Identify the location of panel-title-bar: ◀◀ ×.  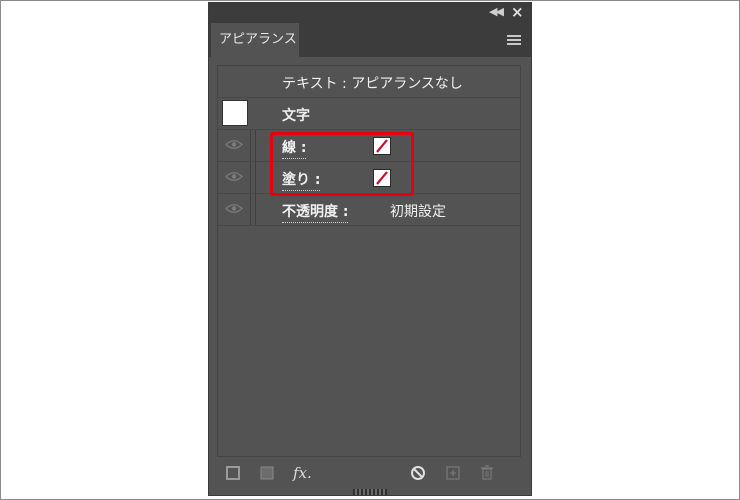
(370, 13).